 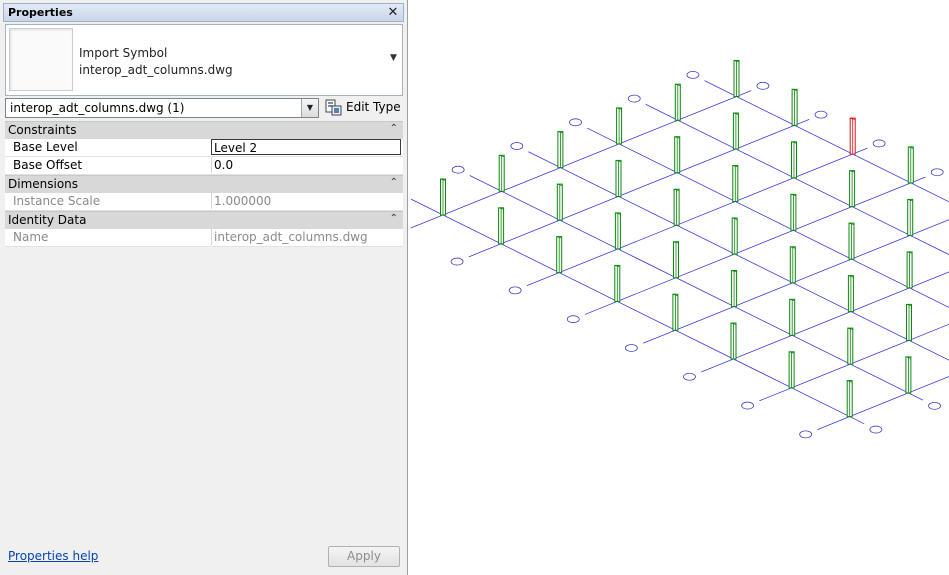 I want to click on apply-button: Apply, so click(x=364, y=556).